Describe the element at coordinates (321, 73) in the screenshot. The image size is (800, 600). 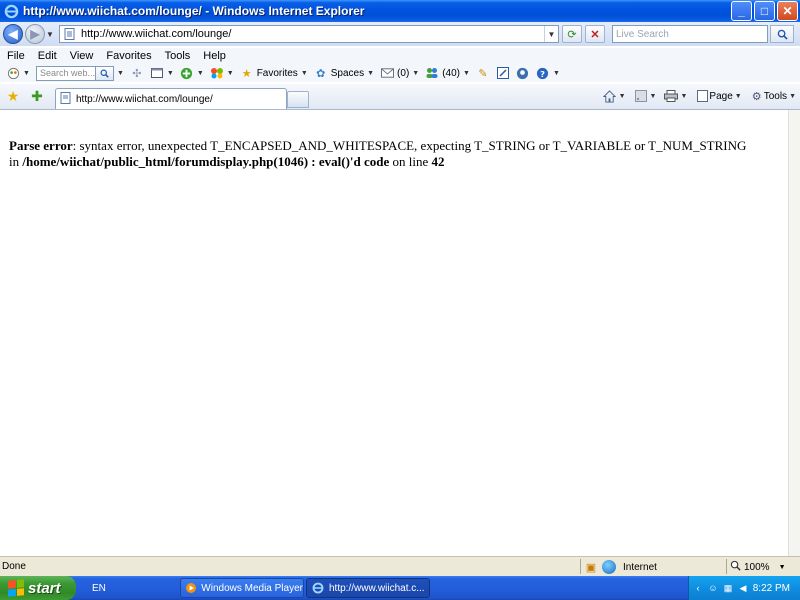
I see `spaces-icon: ✿` at that location.